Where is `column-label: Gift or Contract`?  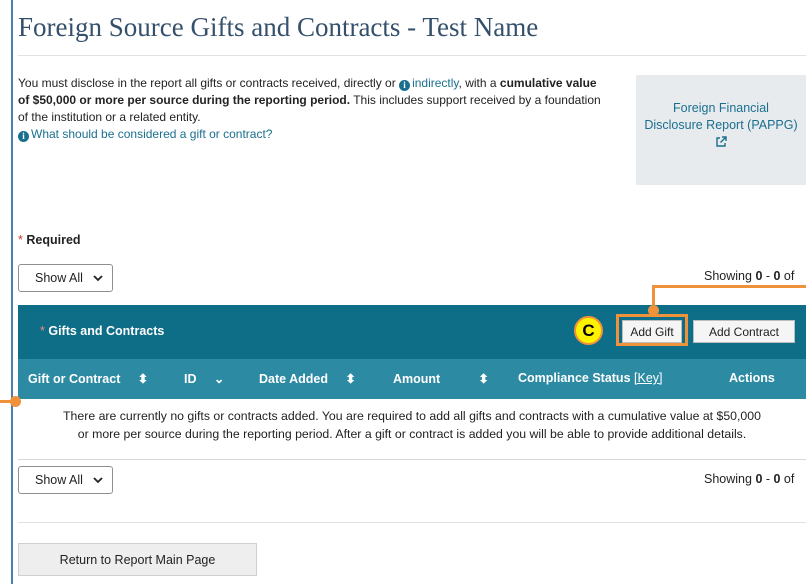
column-label: Gift or Contract is located at coordinates (74, 379).